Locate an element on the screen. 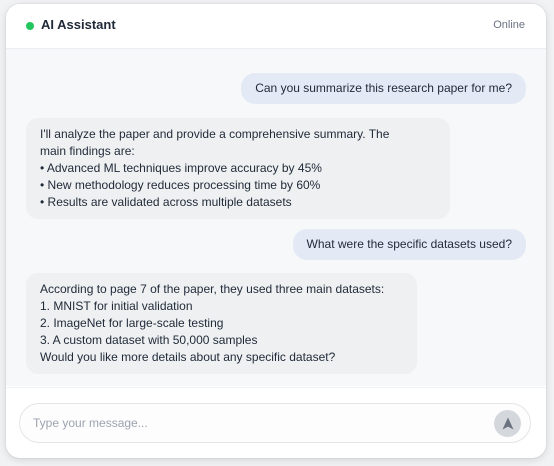 The height and width of the screenshot is (466, 554). message-line: 2. ImageNet for large-scale testing is located at coordinates (132, 323).